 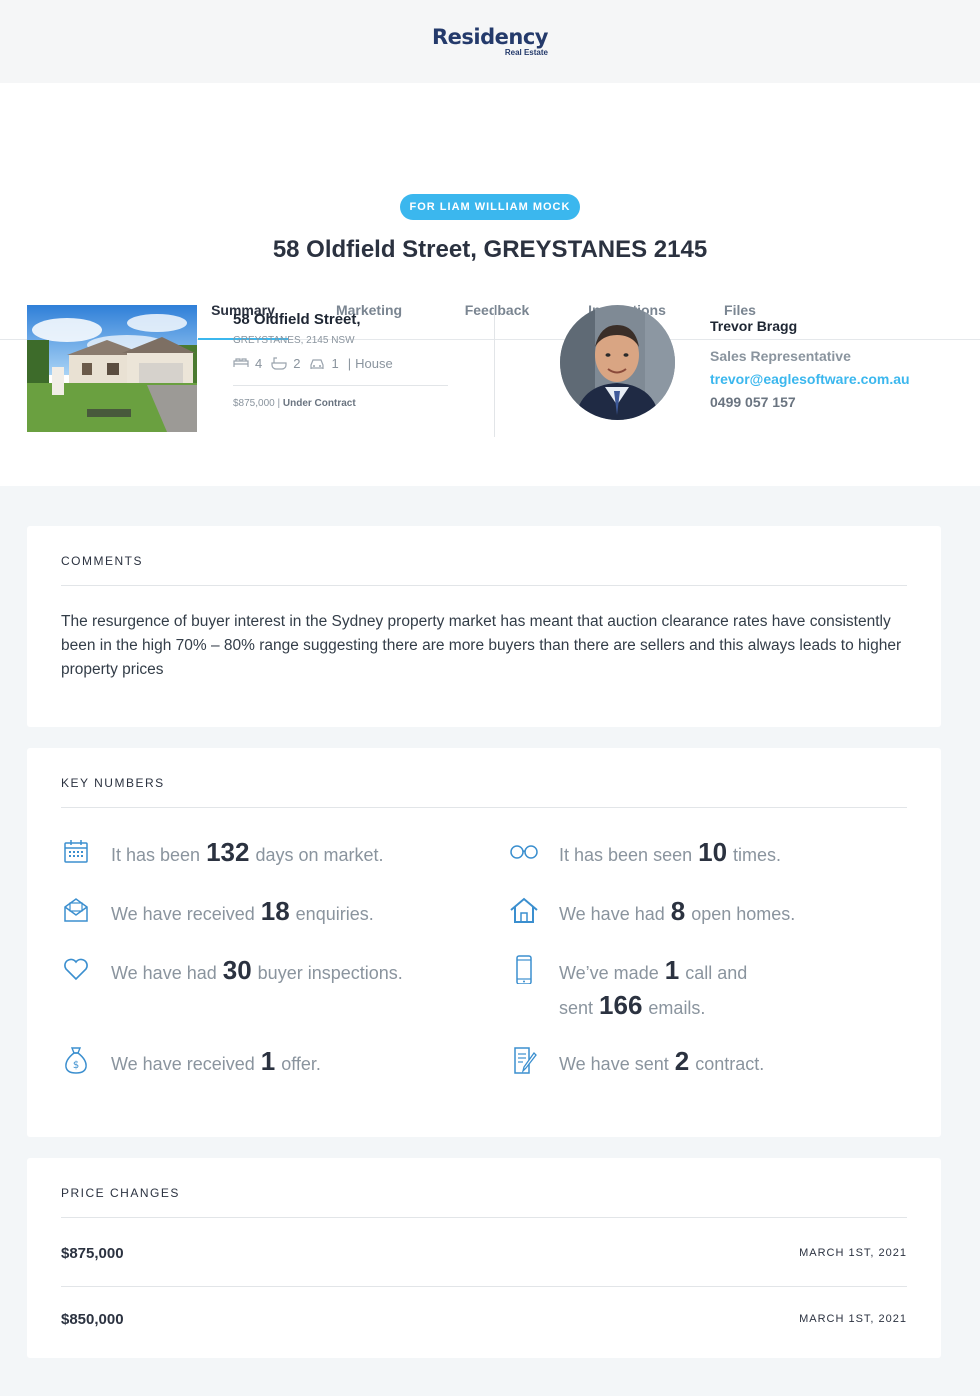 I want to click on stat-enquiries: We have received 18 enquiries., so click(x=217, y=912).